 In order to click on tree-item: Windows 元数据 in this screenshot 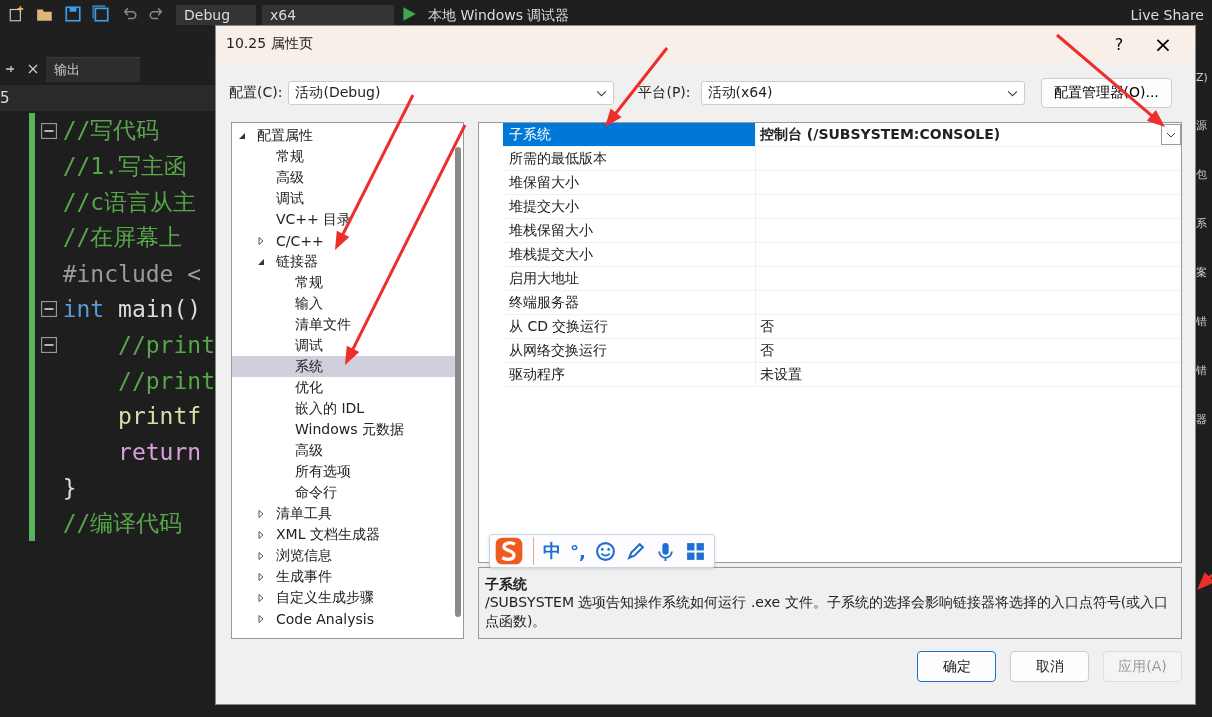, I will do `click(343, 429)`.